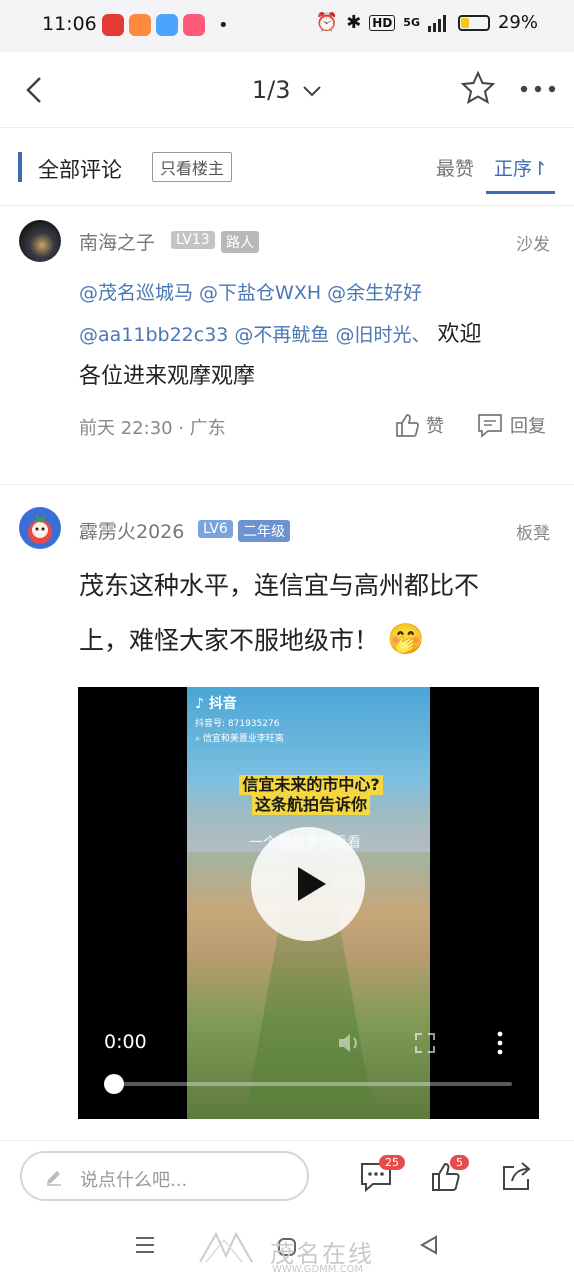 This screenshot has width=574, height=1280. I want to click on network-label: 5G, so click(411, 22).